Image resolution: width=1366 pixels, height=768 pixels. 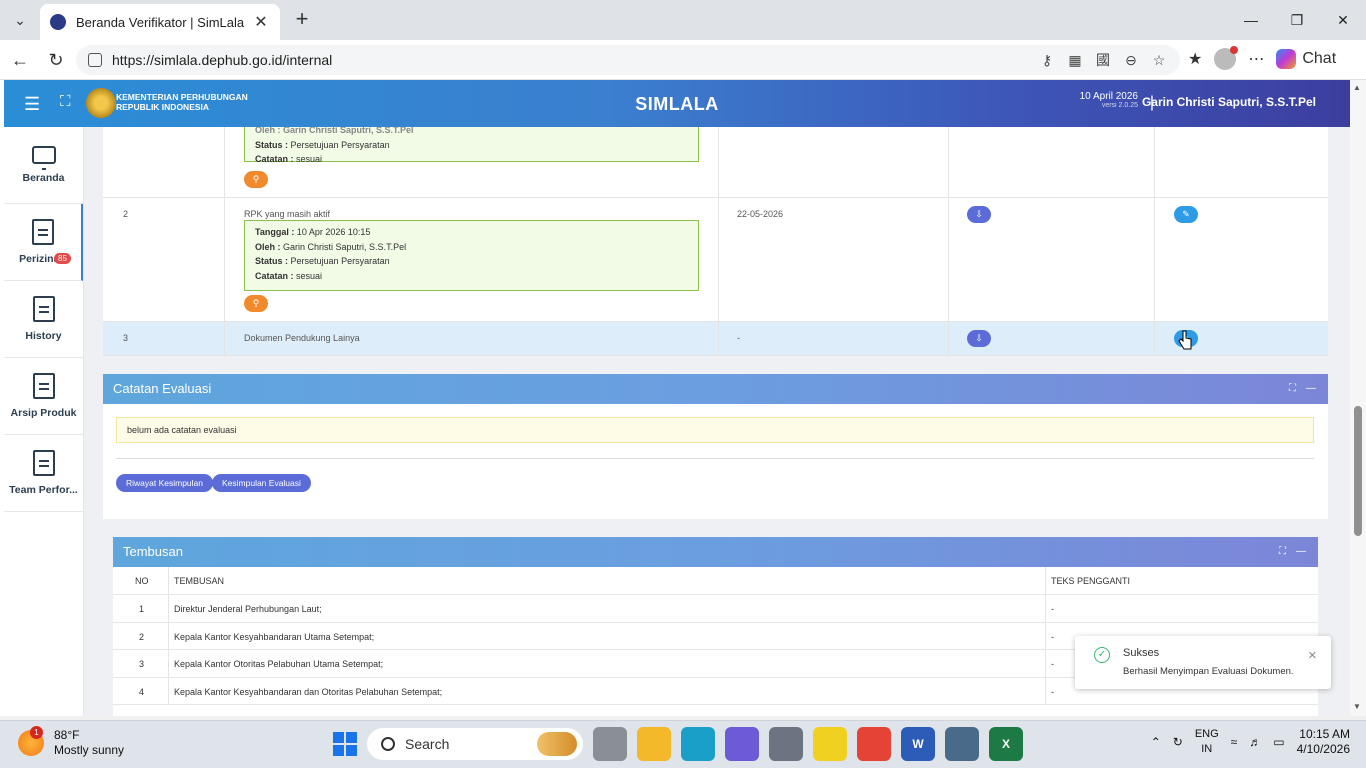 I want to click on taskbar-search: Search, so click(x=475, y=744).